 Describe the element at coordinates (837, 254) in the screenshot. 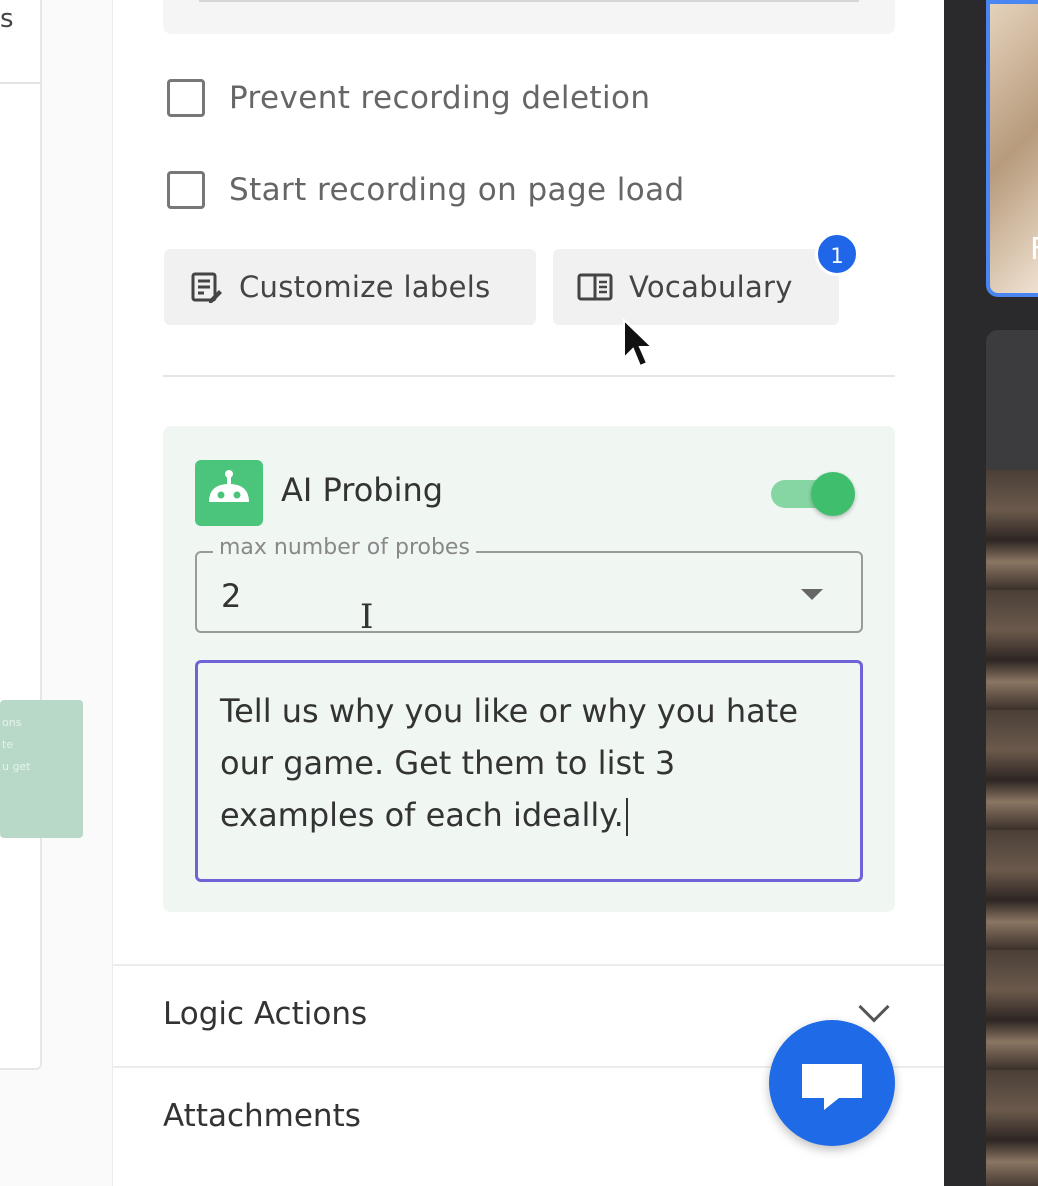

I see `vocabulary-count-badge: 1` at that location.